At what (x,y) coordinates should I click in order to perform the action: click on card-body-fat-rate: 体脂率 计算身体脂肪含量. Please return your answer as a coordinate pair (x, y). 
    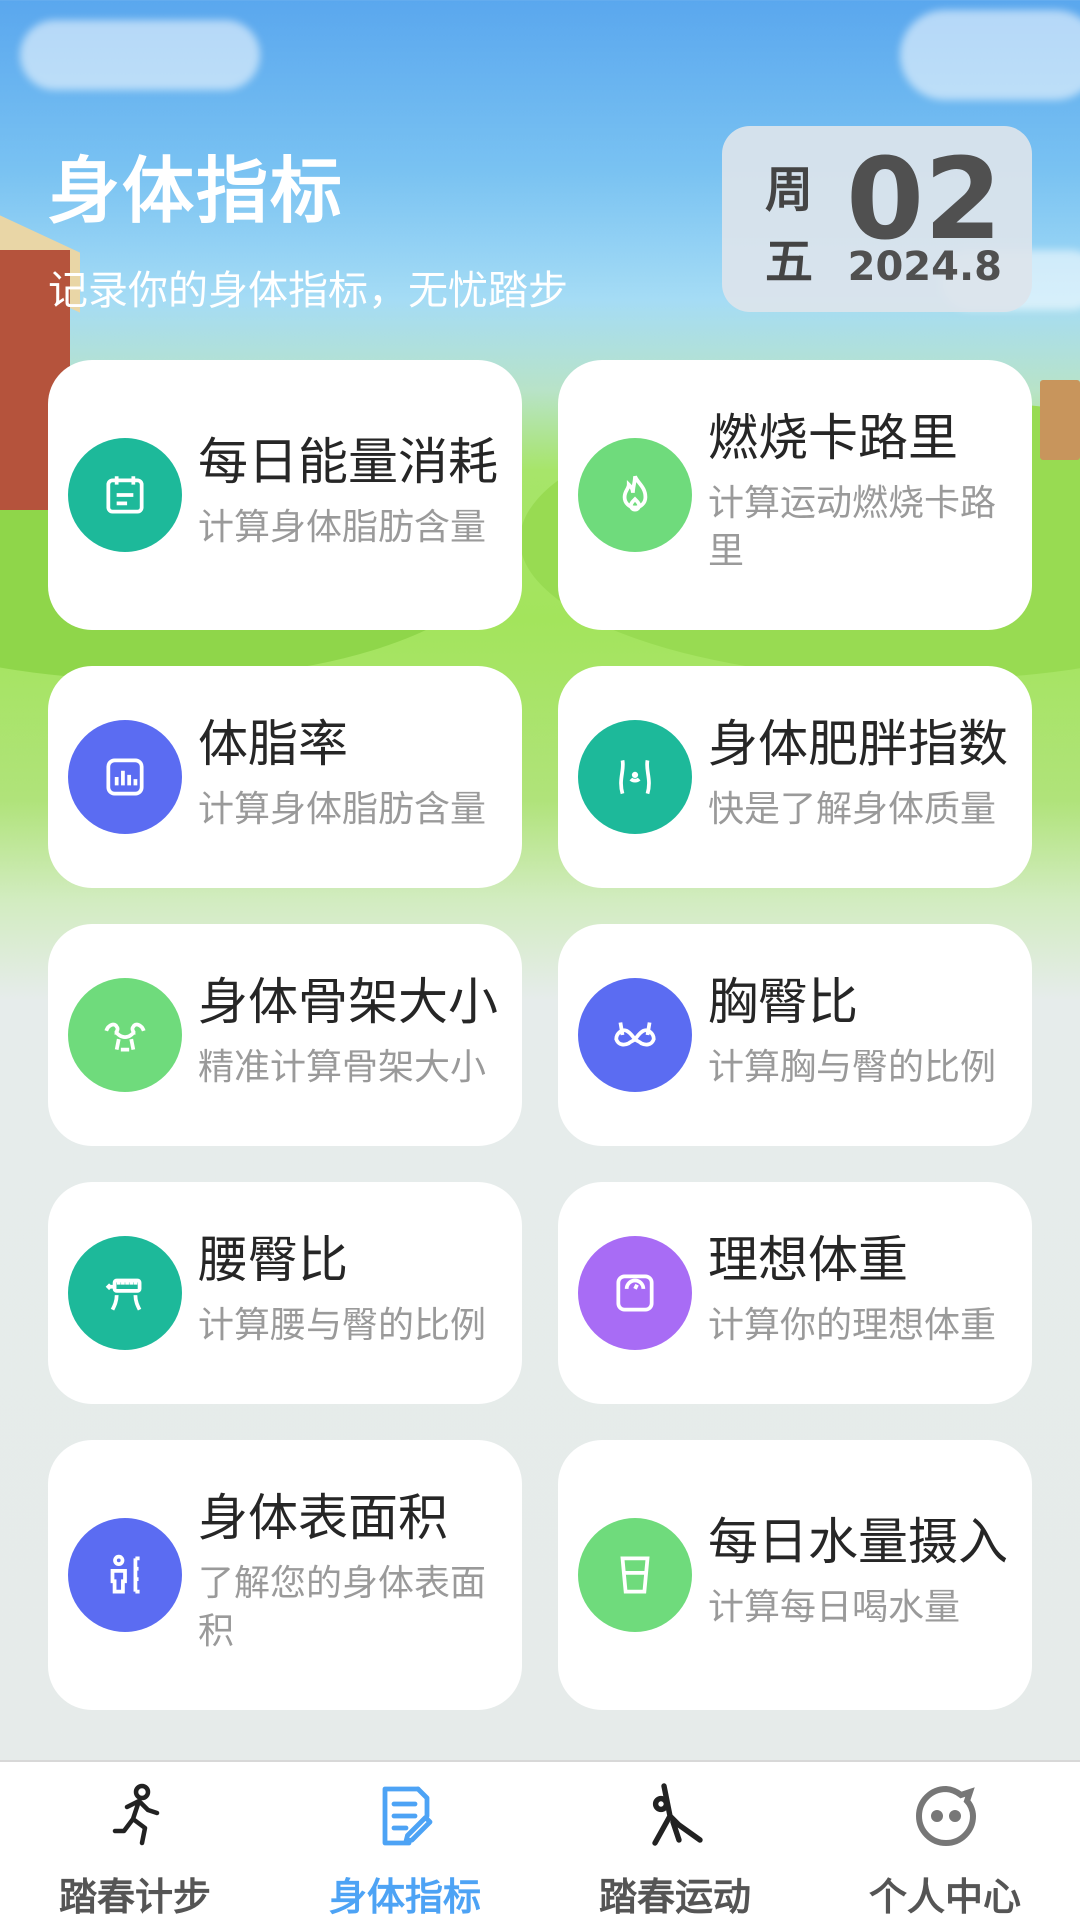
    Looking at the image, I should click on (285, 777).